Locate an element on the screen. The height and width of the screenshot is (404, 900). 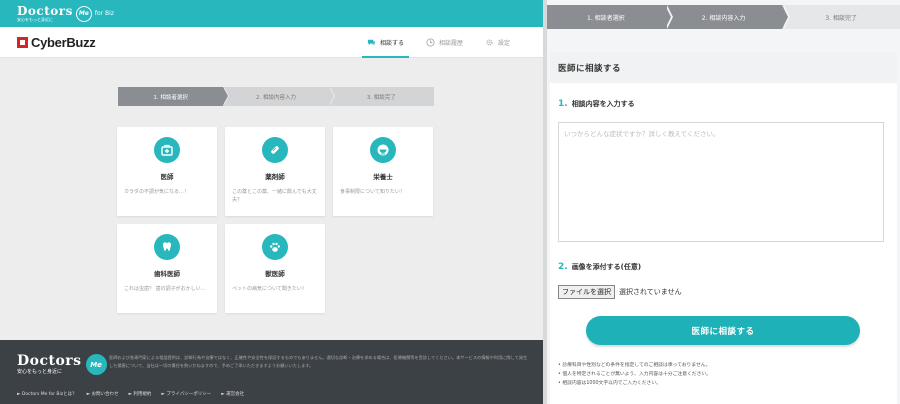
company-logo: CyberBuzz is located at coordinates (56, 42).